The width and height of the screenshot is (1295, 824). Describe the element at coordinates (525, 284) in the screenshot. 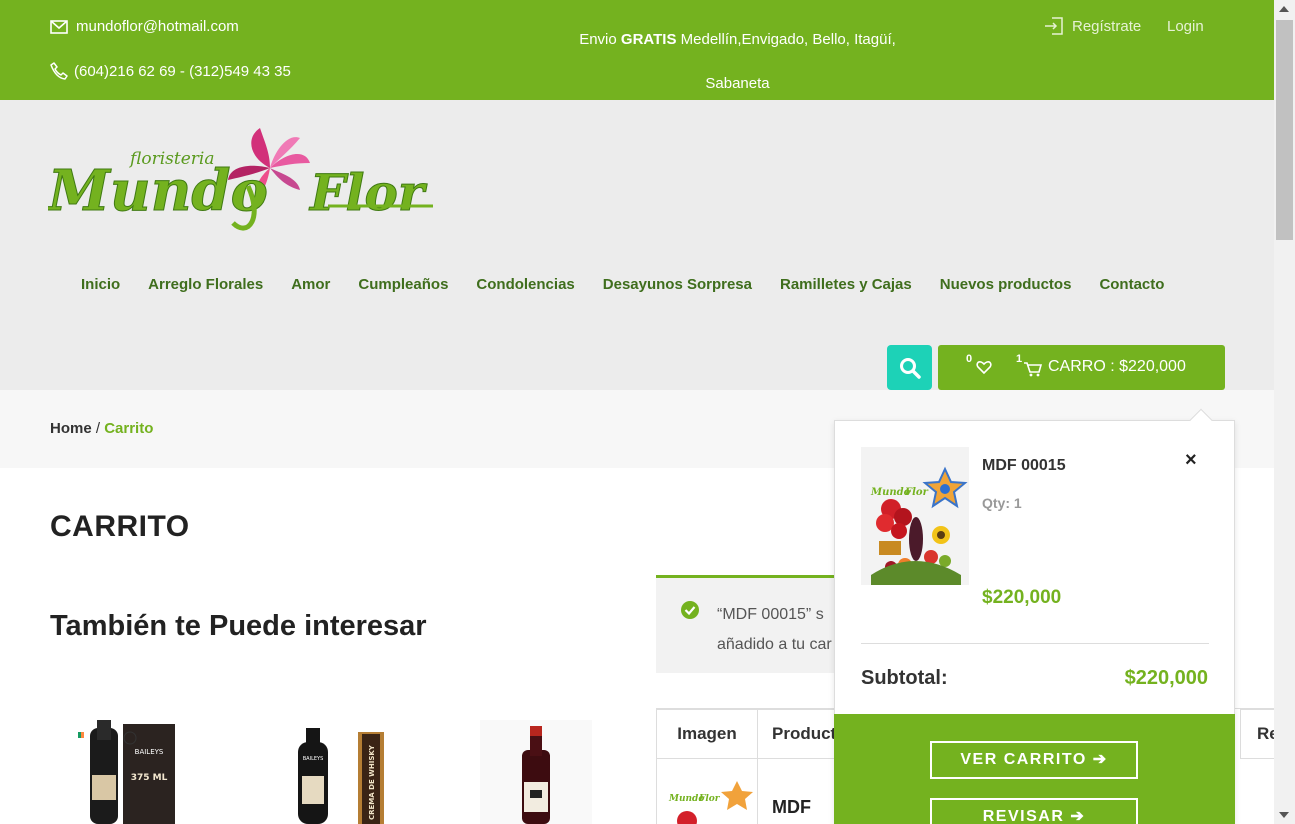

I see `nav-condolencias: Condolencias` at that location.